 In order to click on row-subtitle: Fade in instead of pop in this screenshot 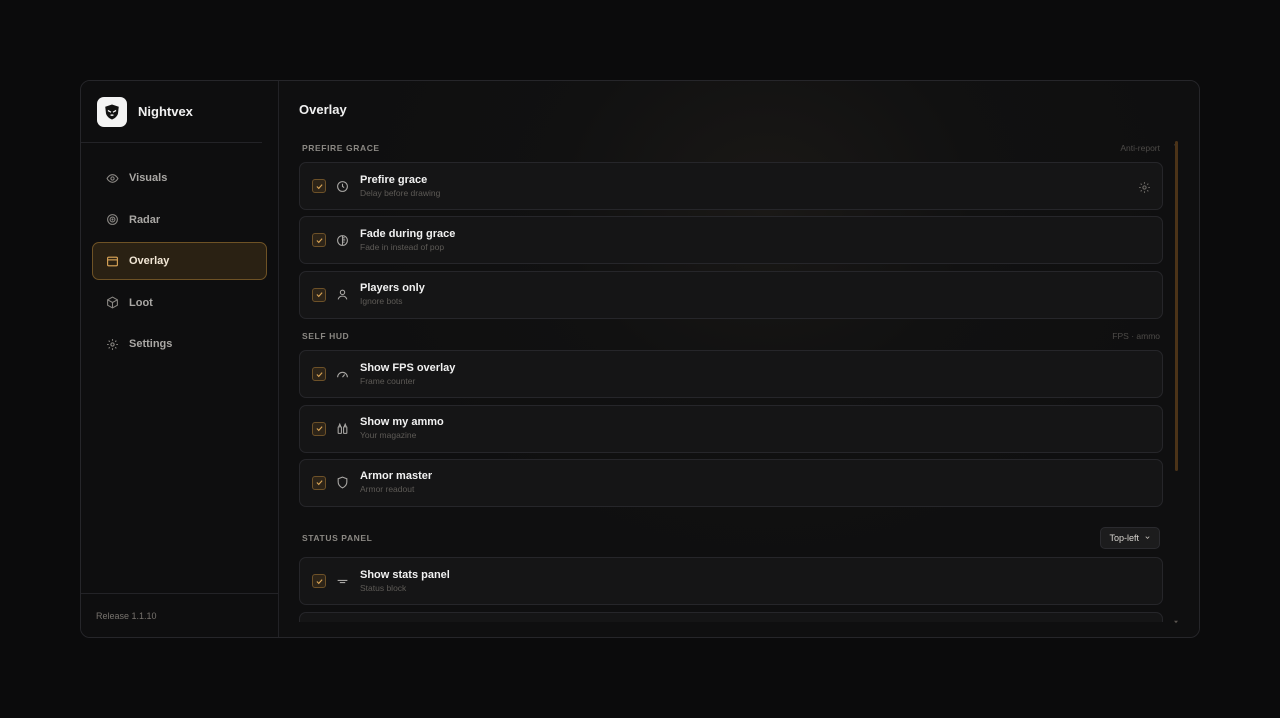, I will do `click(402, 246)`.